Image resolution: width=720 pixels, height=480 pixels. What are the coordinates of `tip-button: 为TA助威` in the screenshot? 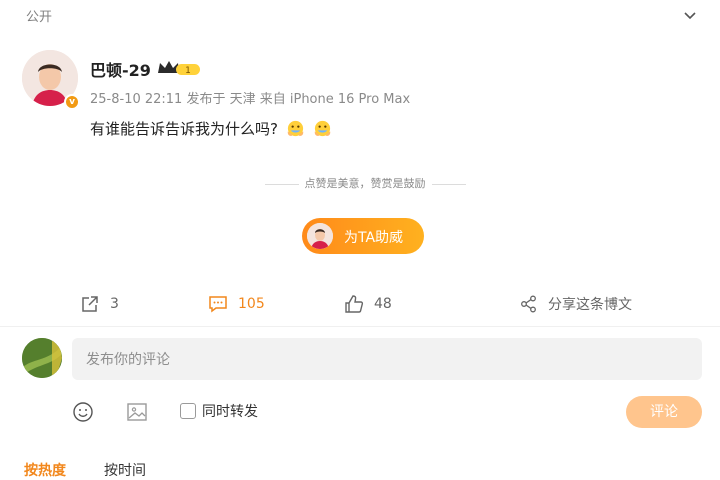 It's located at (363, 236).